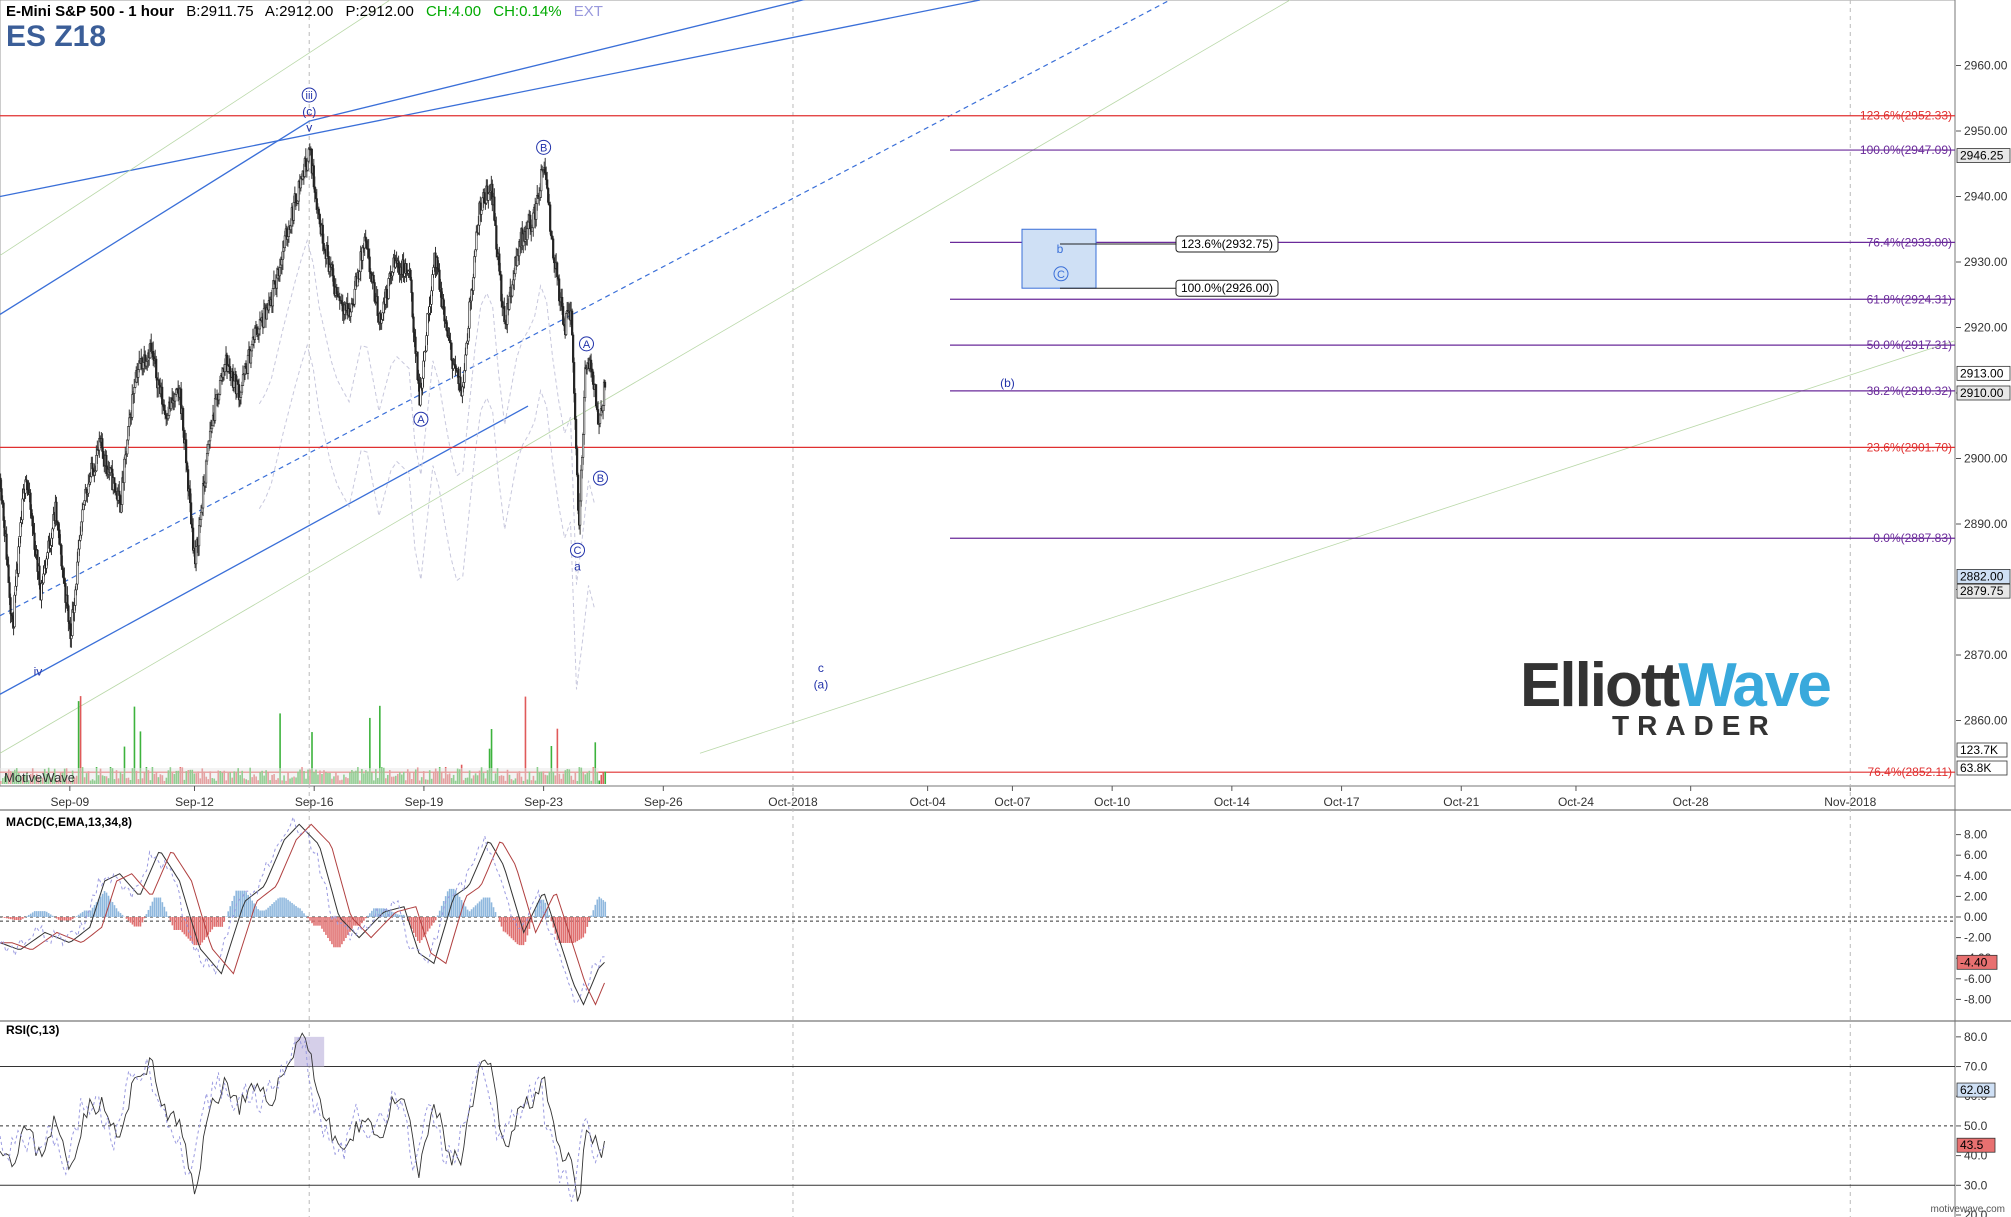  I want to click on macd-y-tick-label: 0.00, so click(1976, 917).